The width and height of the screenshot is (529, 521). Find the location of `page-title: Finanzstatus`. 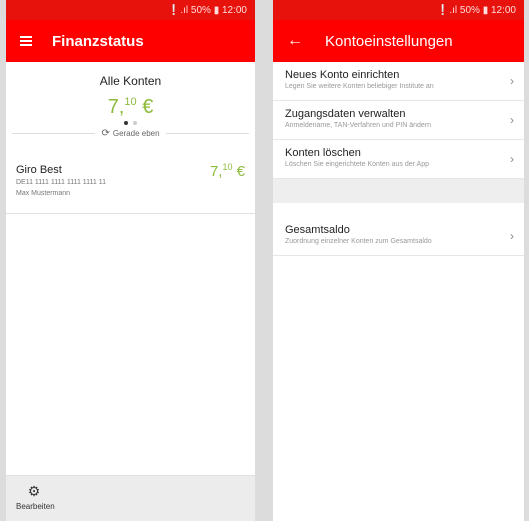

page-title: Finanzstatus is located at coordinates (98, 41).